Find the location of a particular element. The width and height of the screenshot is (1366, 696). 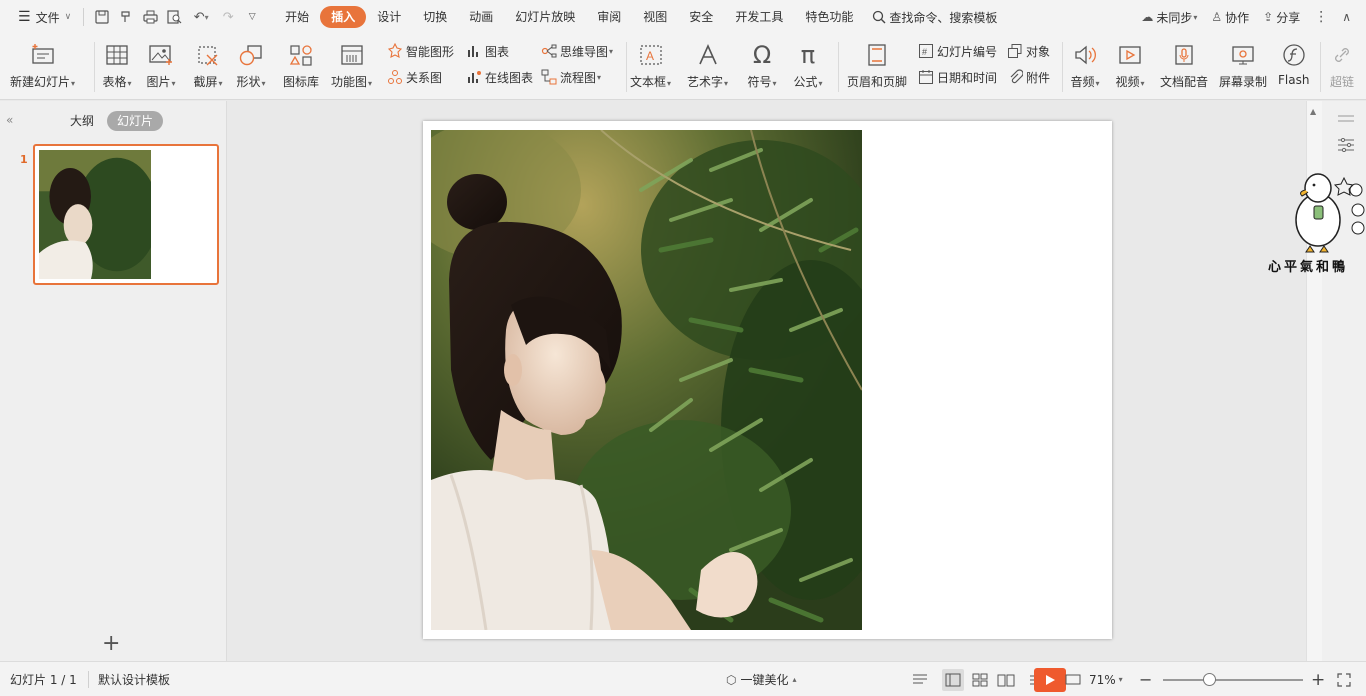

attachment-button: 附件 is located at coordinates (1028, 77).